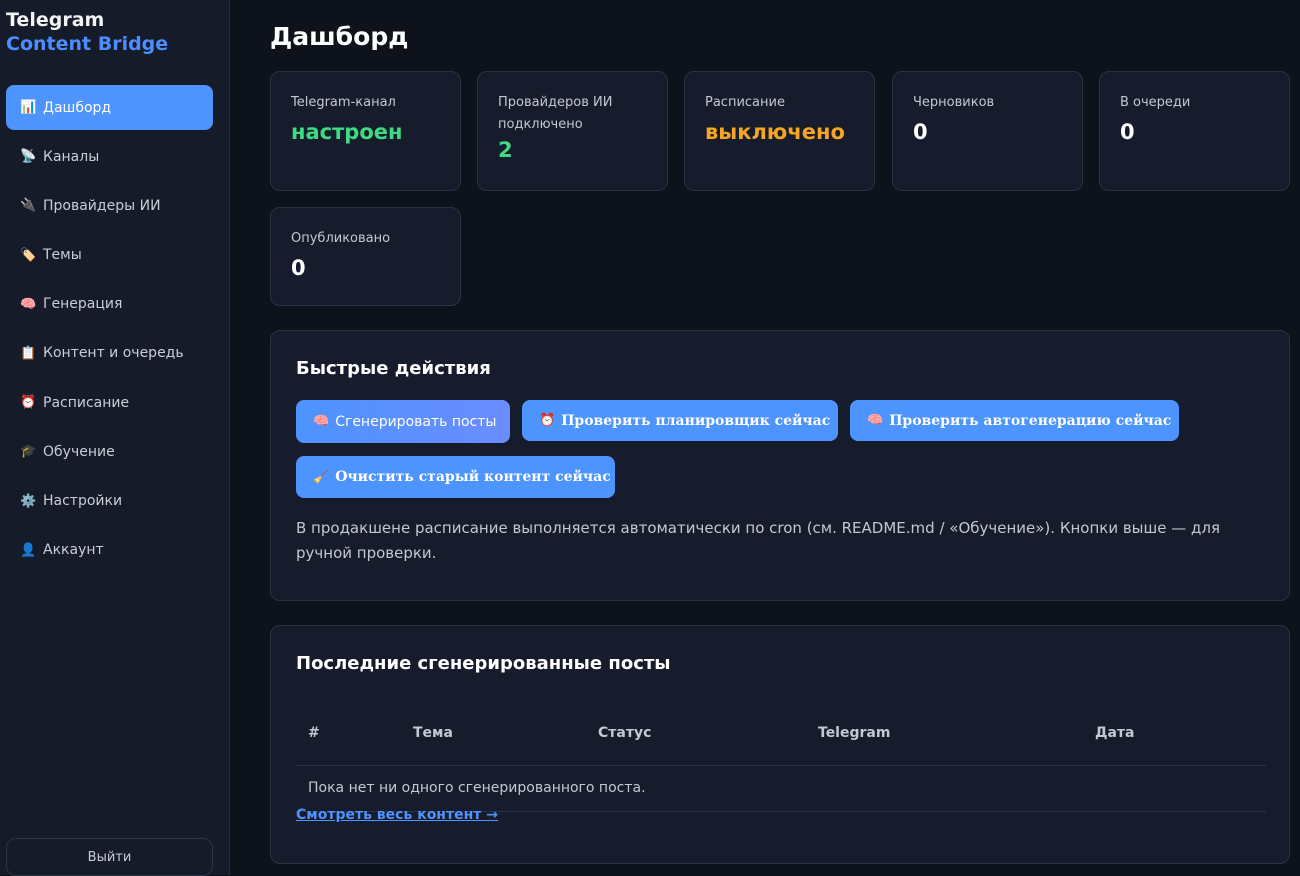  I want to click on page-title: Дашборд, so click(339, 36).